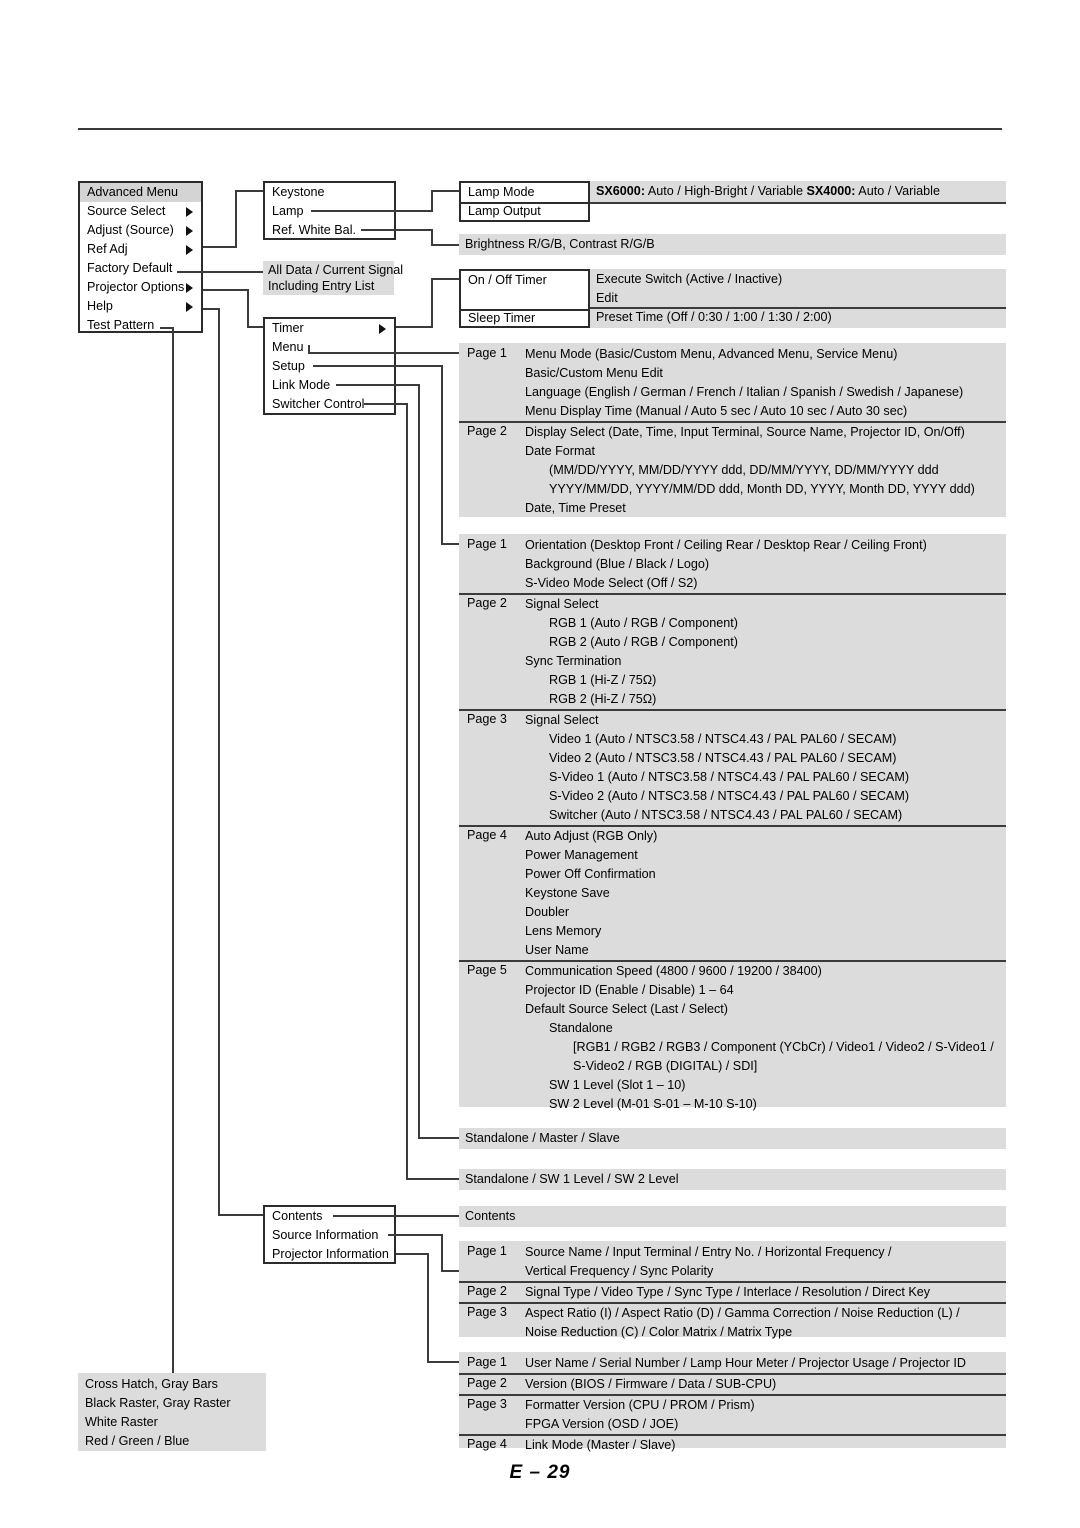  I want to click on setup-option-line: Power Off Confirmation, so click(590, 874).